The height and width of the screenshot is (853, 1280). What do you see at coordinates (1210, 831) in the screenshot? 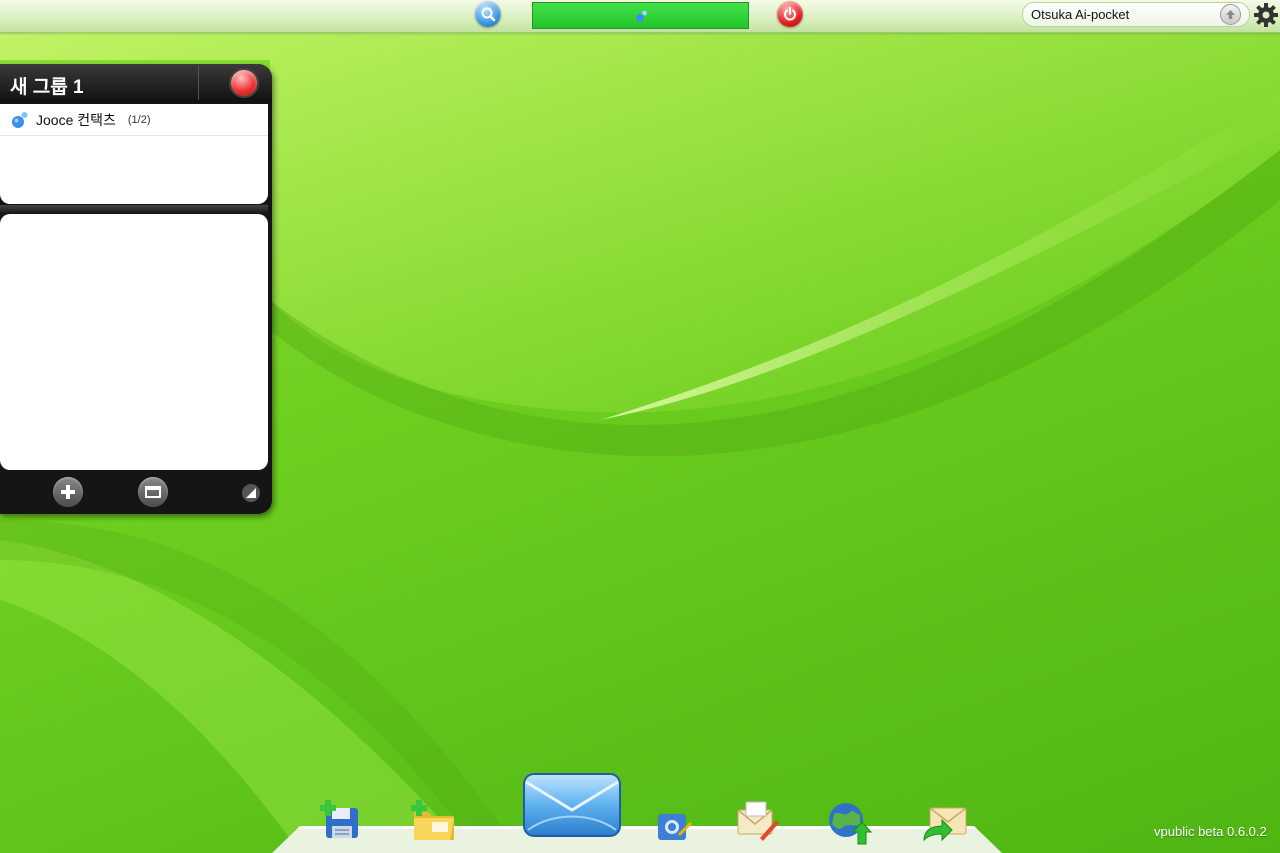
I see `version-label: vpublic beta 0.6.0.2` at bounding box center [1210, 831].